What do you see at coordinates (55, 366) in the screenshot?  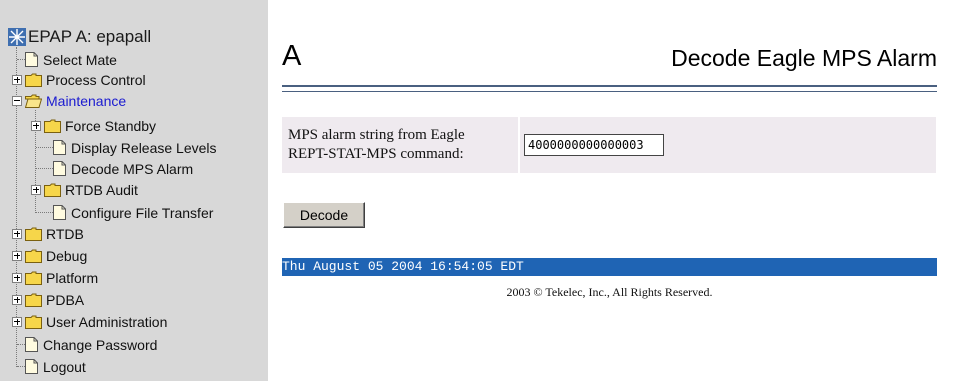 I see `tree-item-logout: Logout` at bounding box center [55, 366].